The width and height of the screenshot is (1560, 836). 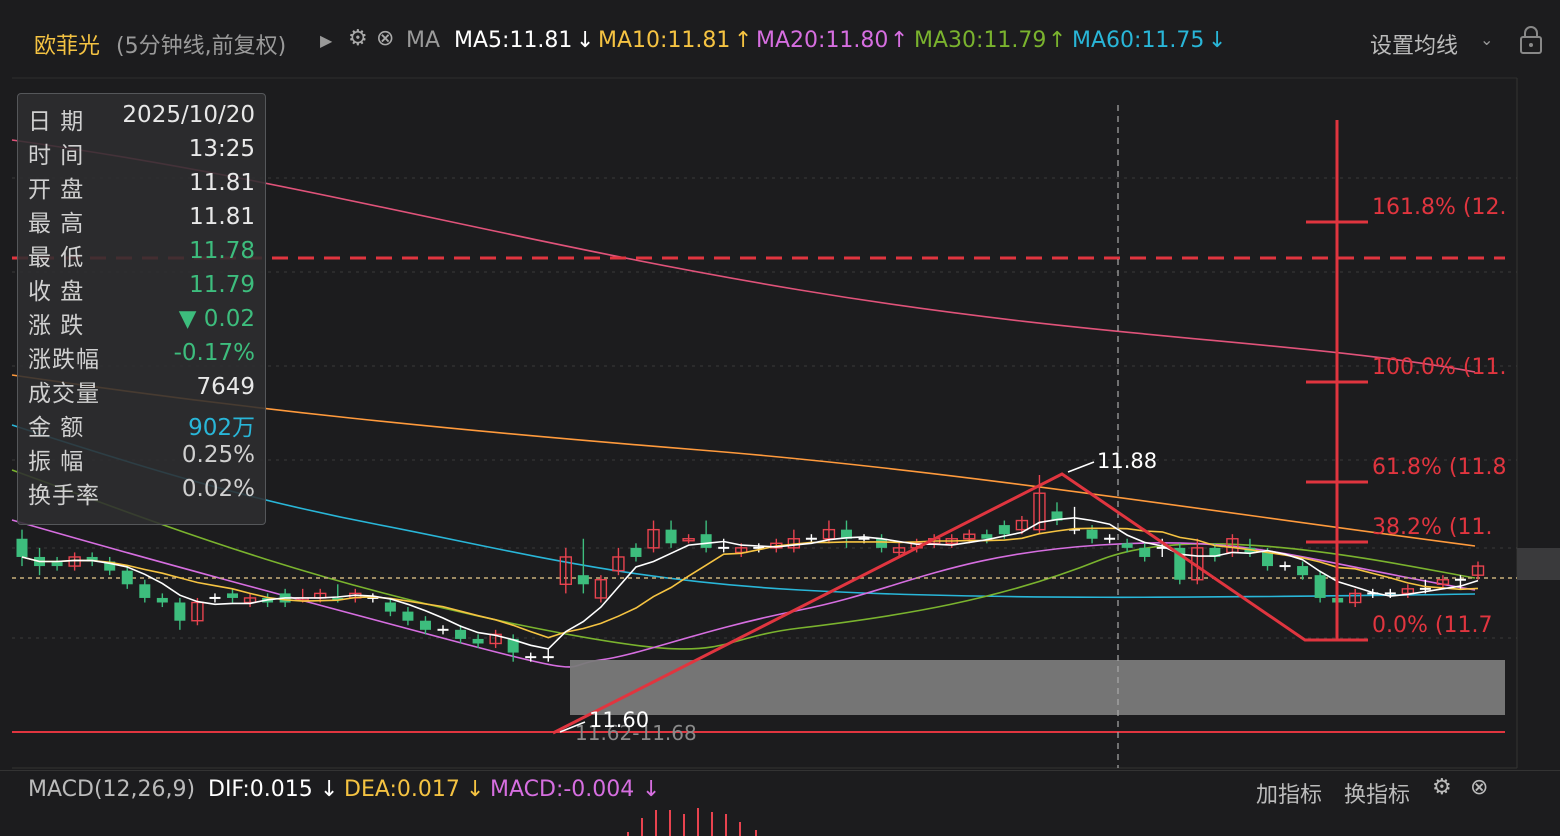 I want to click on info-label: 换手率, so click(x=64, y=496).